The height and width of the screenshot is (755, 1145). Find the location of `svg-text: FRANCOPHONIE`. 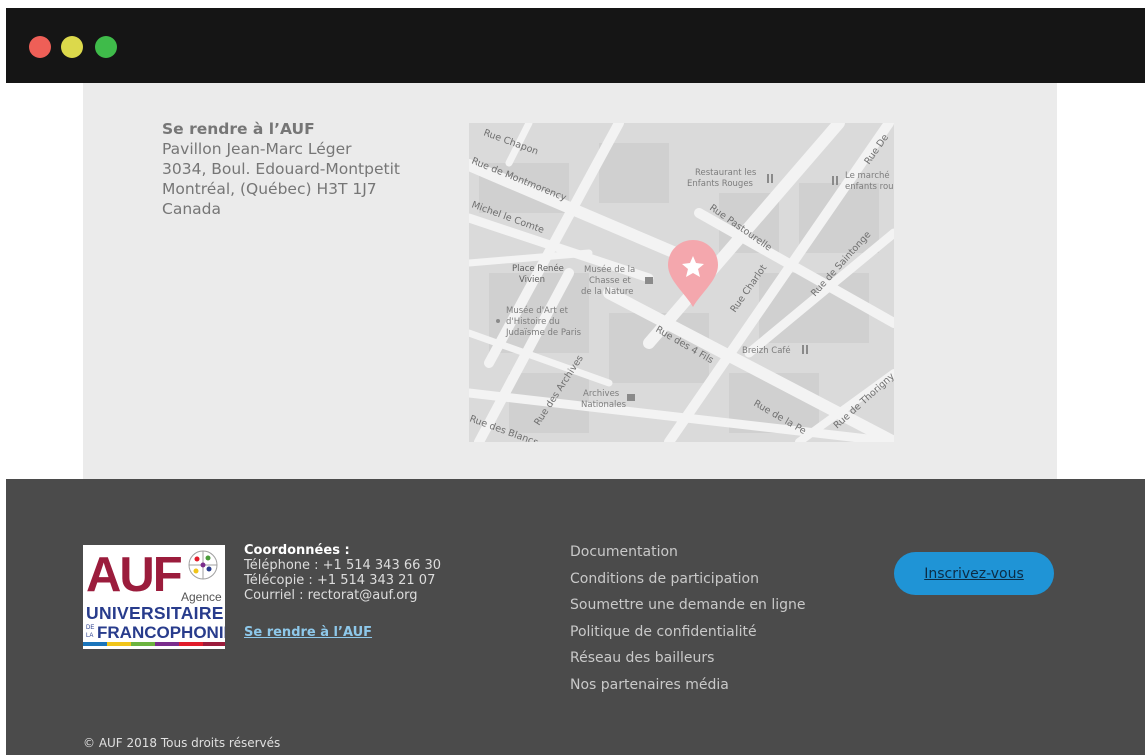

svg-text: FRANCOPHONIE is located at coordinates (161, 632).